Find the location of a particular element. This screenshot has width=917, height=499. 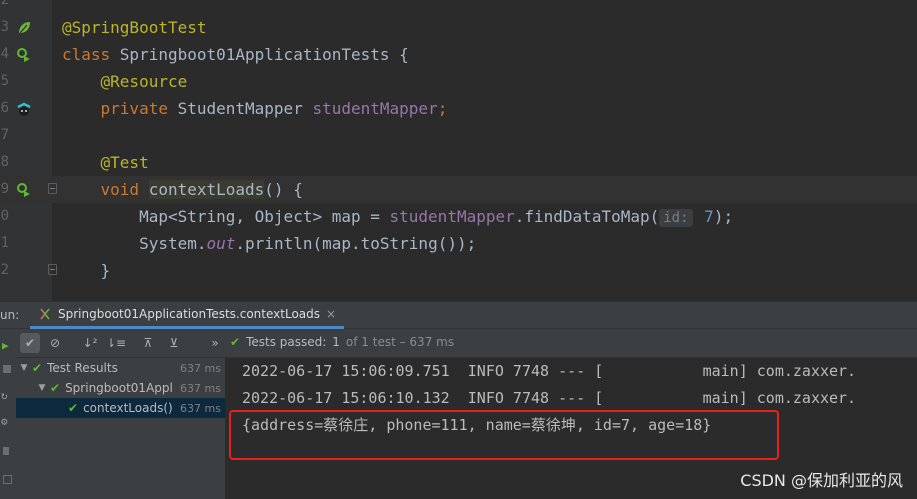

forbidden-icon: ⊘ is located at coordinates (55, 343).